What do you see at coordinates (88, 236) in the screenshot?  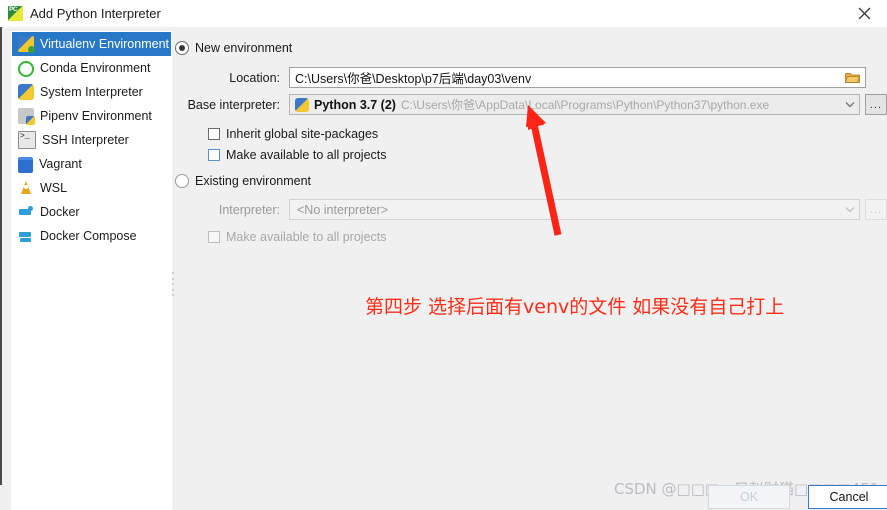 I see `sidebar-item-label: Docker Compose` at bounding box center [88, 236].